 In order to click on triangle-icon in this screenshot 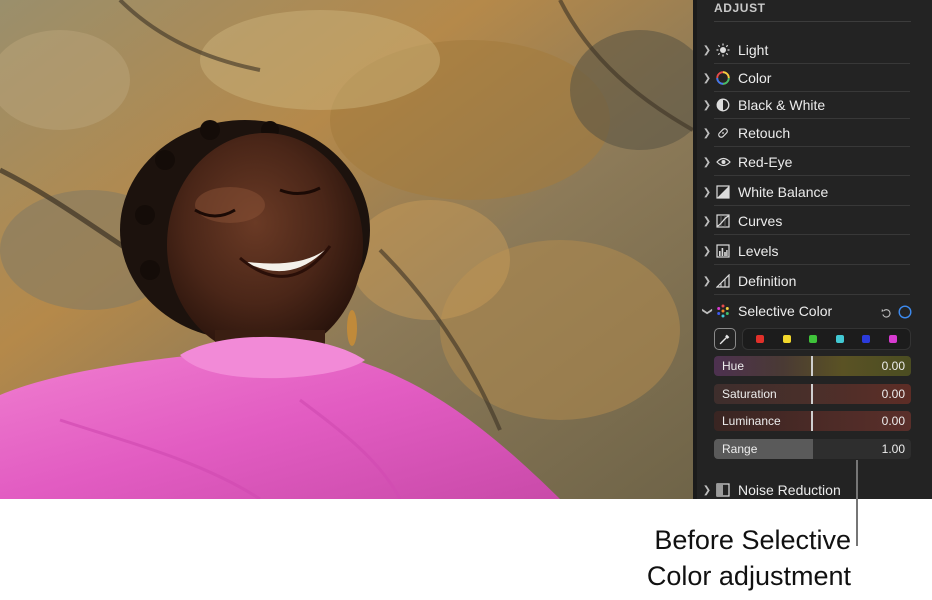, I will do `click(723, 281)`.